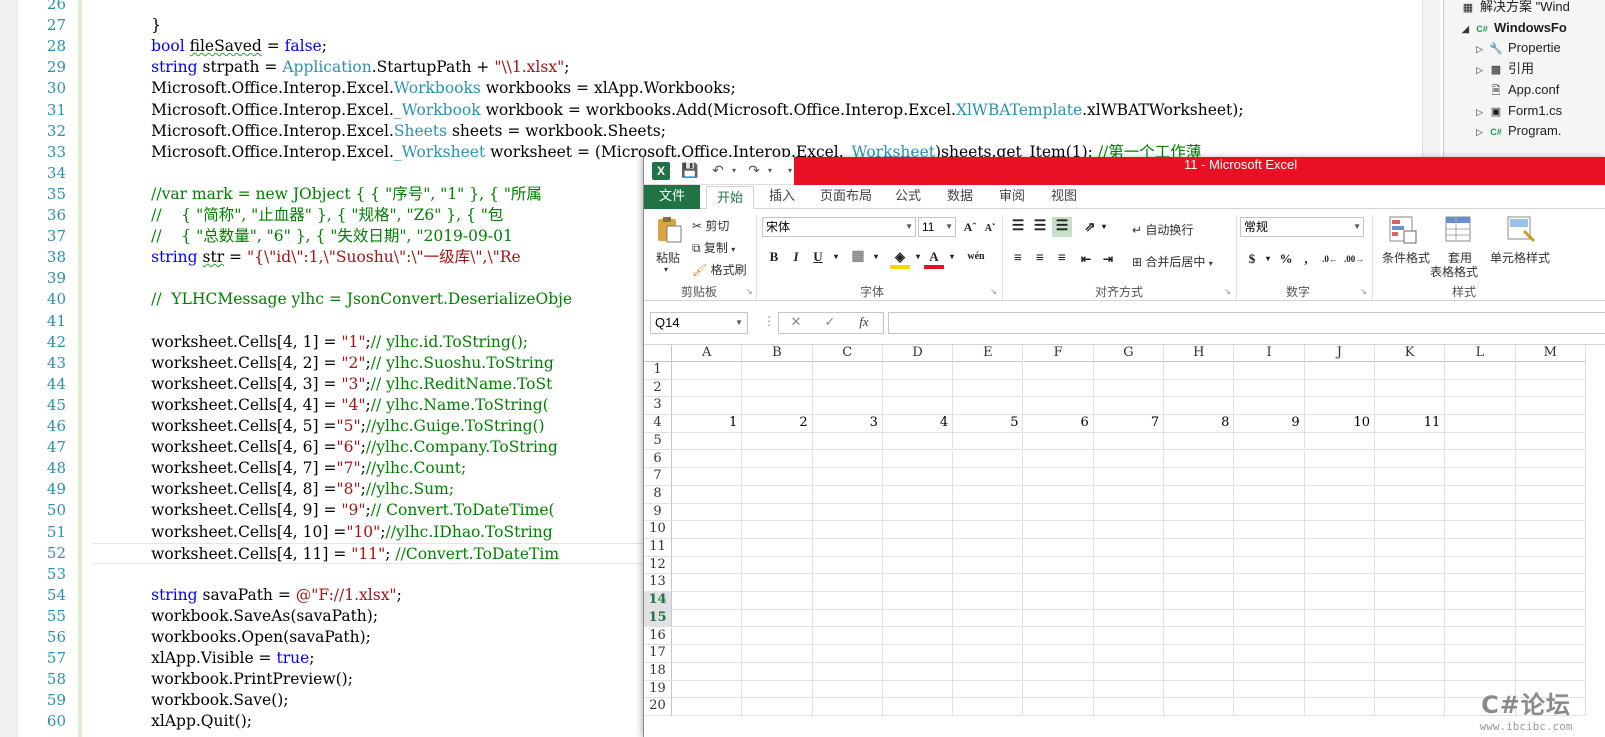 The width and height of the screenshot is (1605, 737). I want to click on cell-A18, so click(707, 671).